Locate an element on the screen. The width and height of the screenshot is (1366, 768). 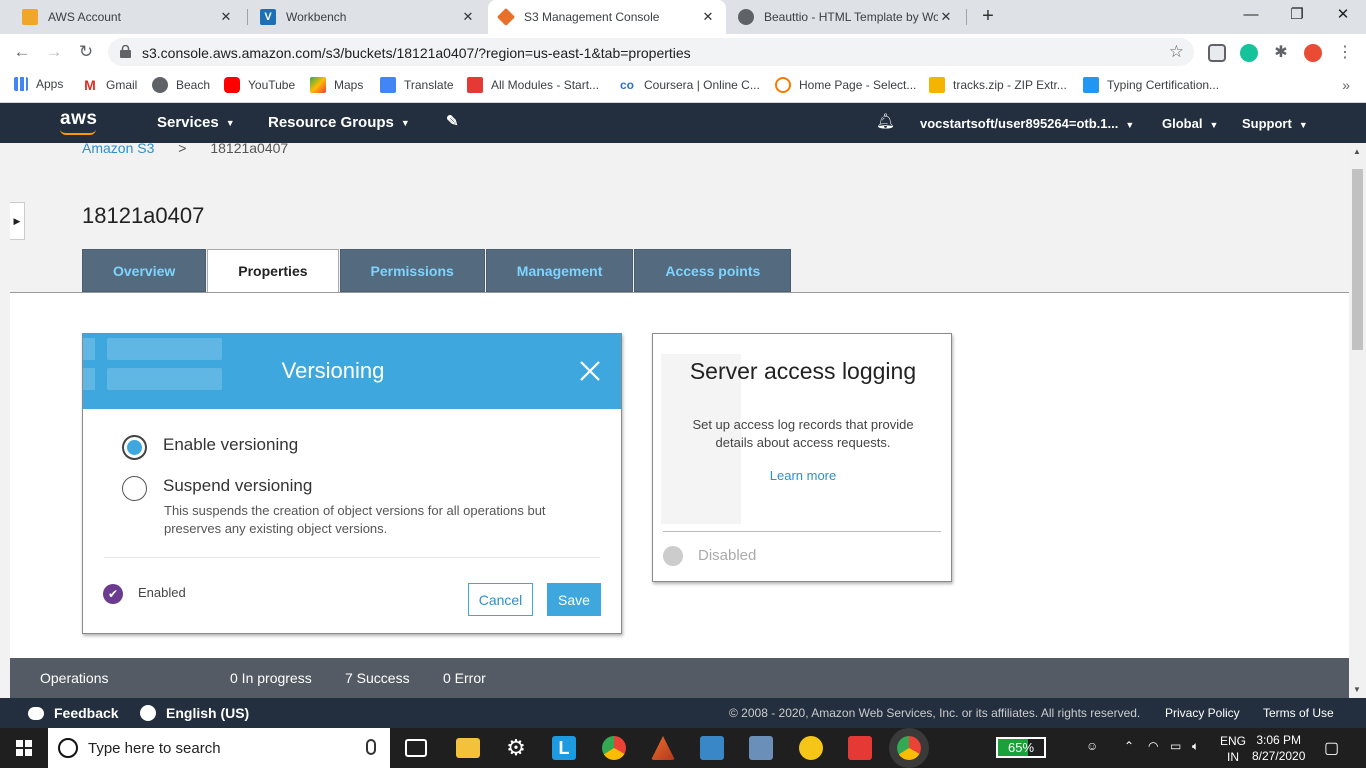
battery-indicator: 65% is located at coordinates (1021, 747).